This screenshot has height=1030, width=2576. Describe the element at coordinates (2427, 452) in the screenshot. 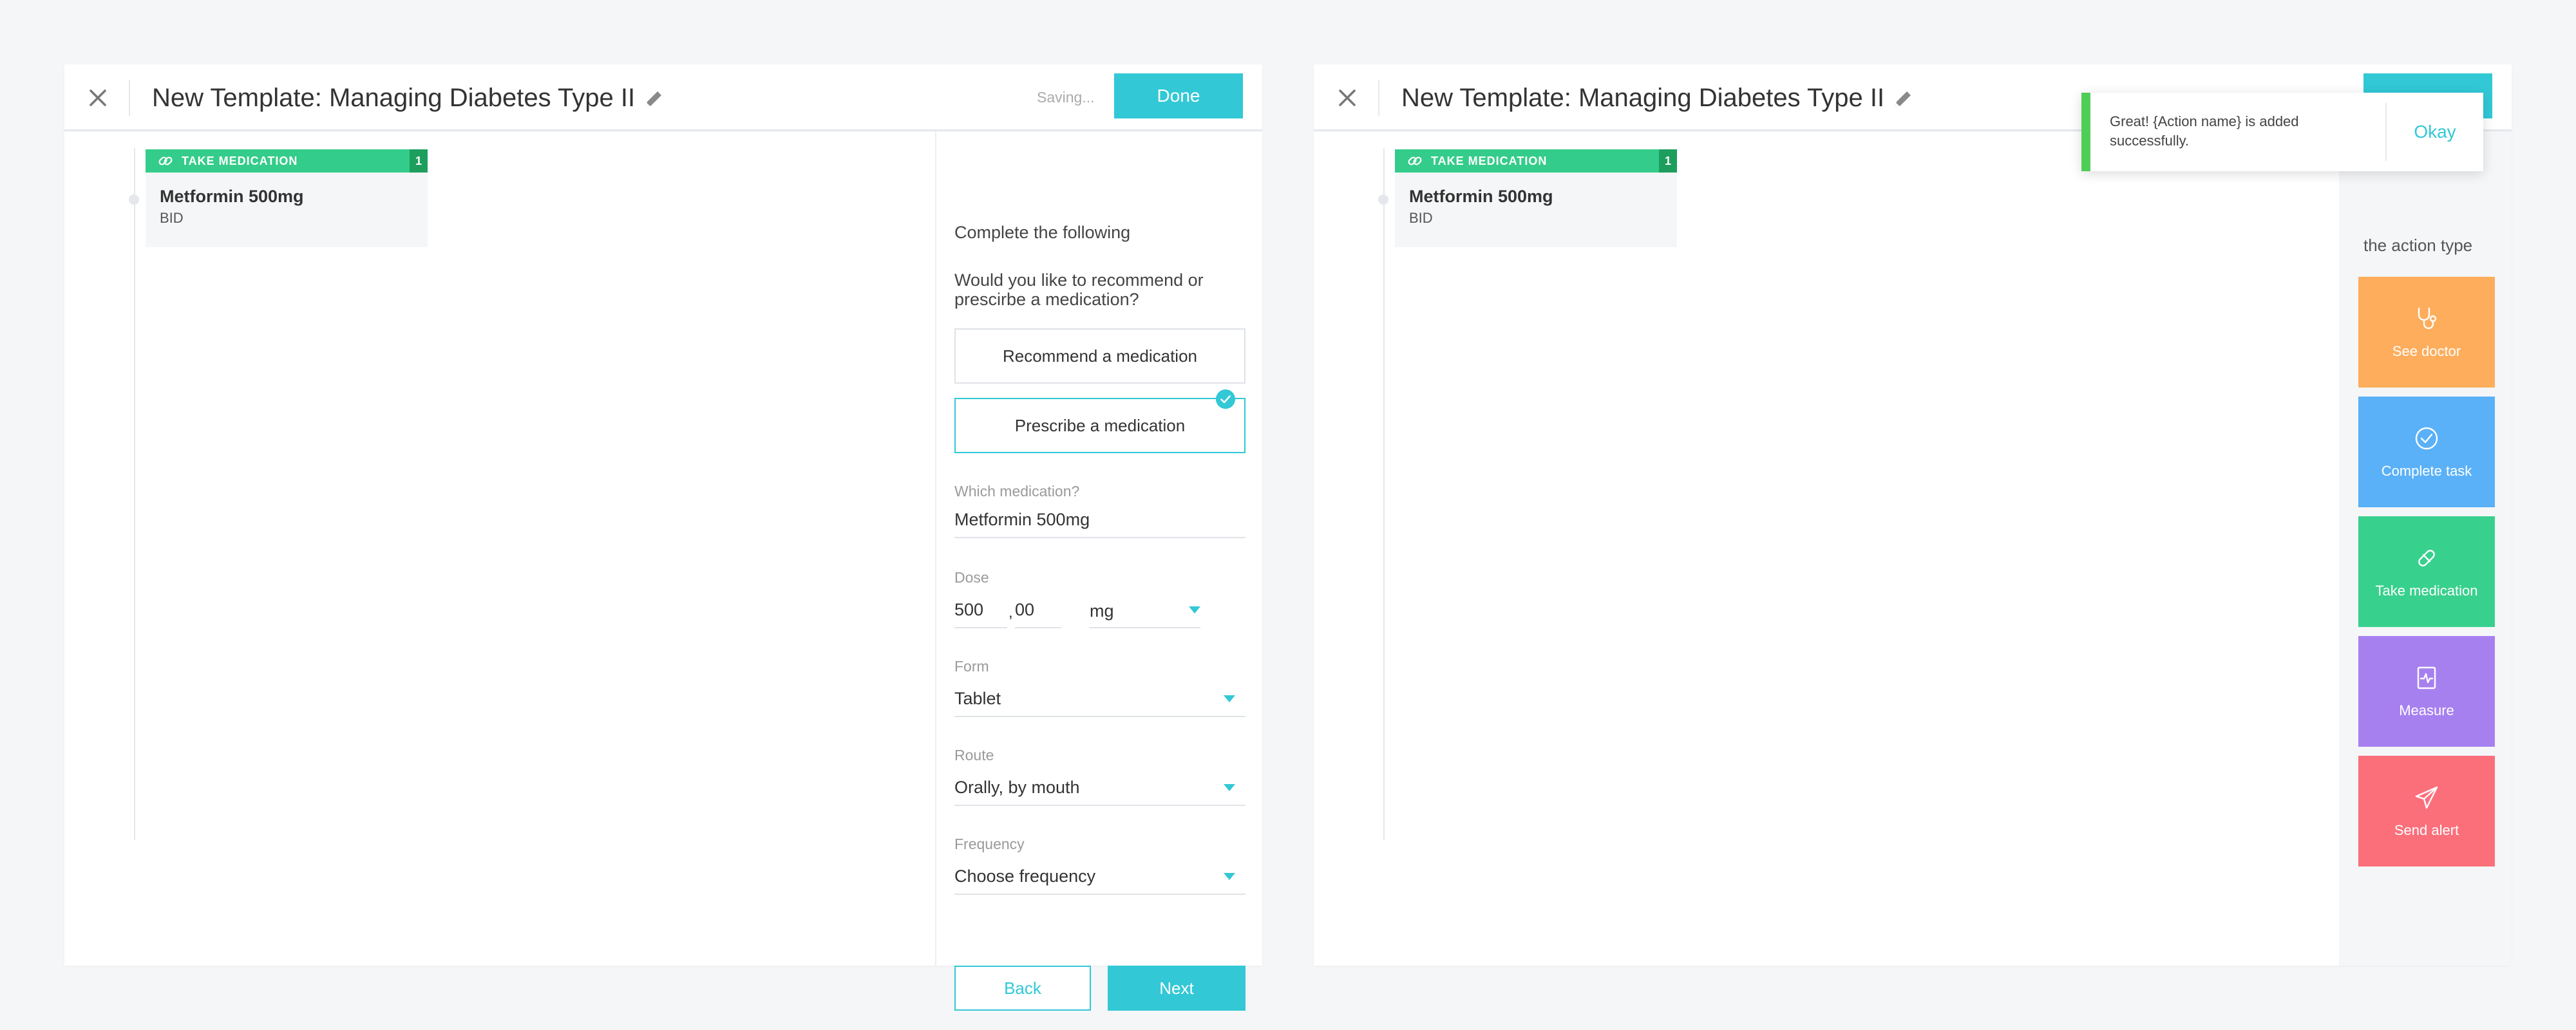

I see `complete-task-tile: Complete task` at that location.